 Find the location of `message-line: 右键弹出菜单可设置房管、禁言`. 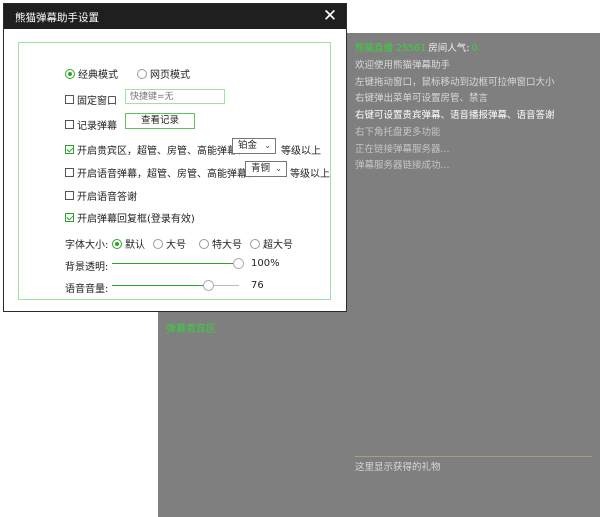

message-line: 右键弹出菜单可设置房管、禁言 is located at coordinates (422, 98).